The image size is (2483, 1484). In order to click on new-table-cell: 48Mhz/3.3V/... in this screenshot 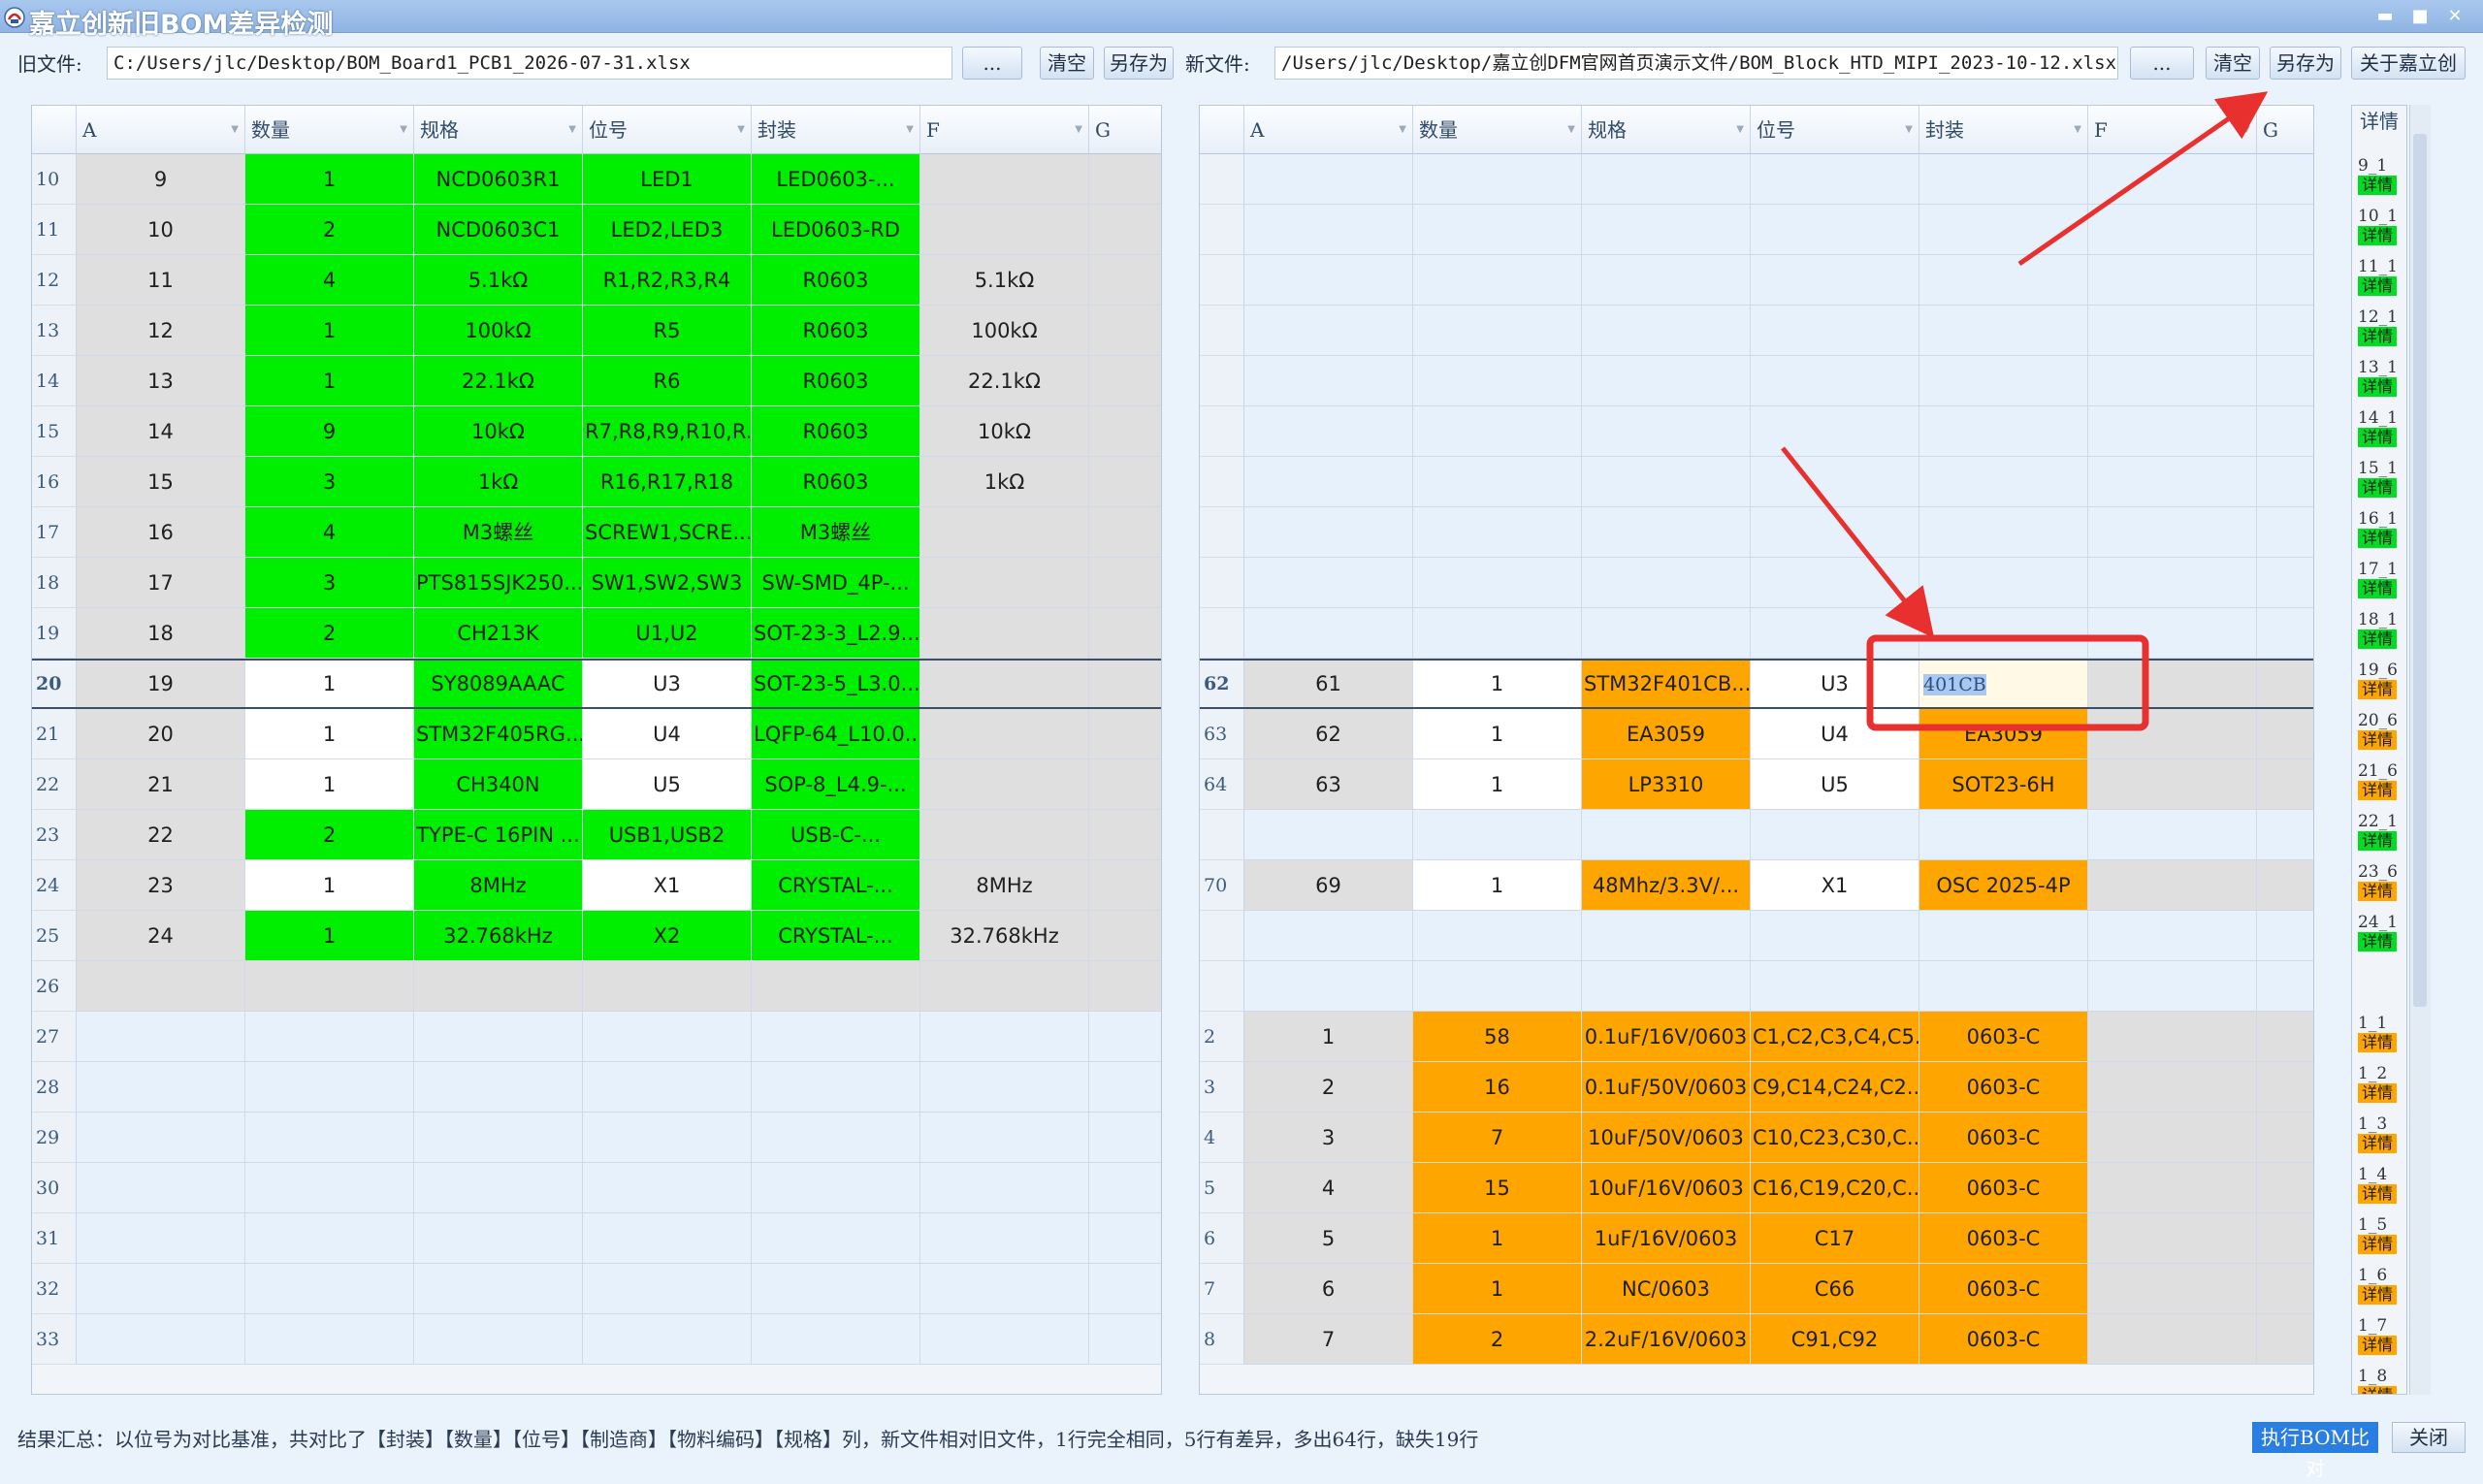, I will do `click(1667, 885)`.